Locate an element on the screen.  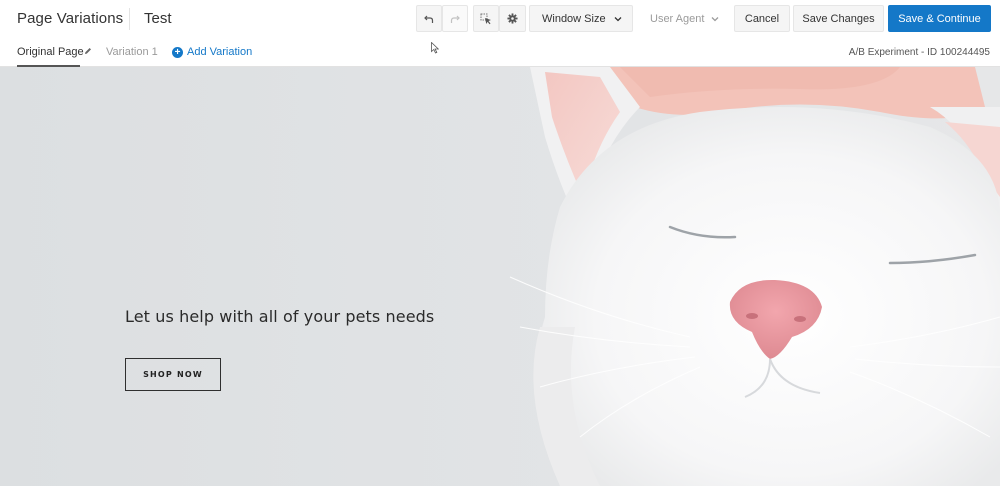
redo-icon is located at coordinates (455, 19).